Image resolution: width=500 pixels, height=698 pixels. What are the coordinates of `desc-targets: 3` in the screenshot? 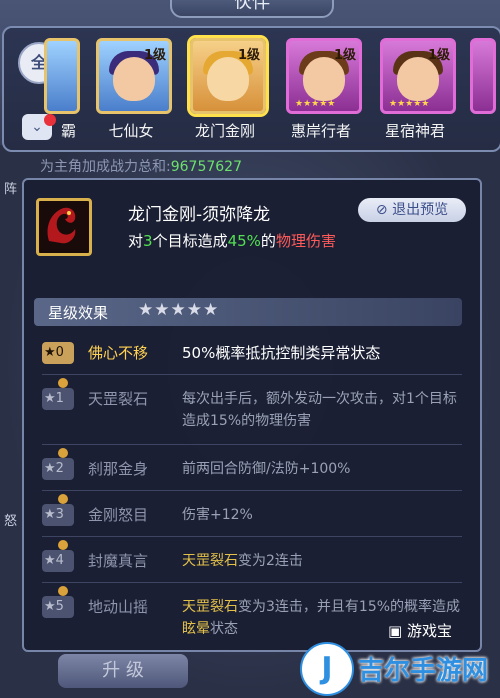 It's located at (148, 241).